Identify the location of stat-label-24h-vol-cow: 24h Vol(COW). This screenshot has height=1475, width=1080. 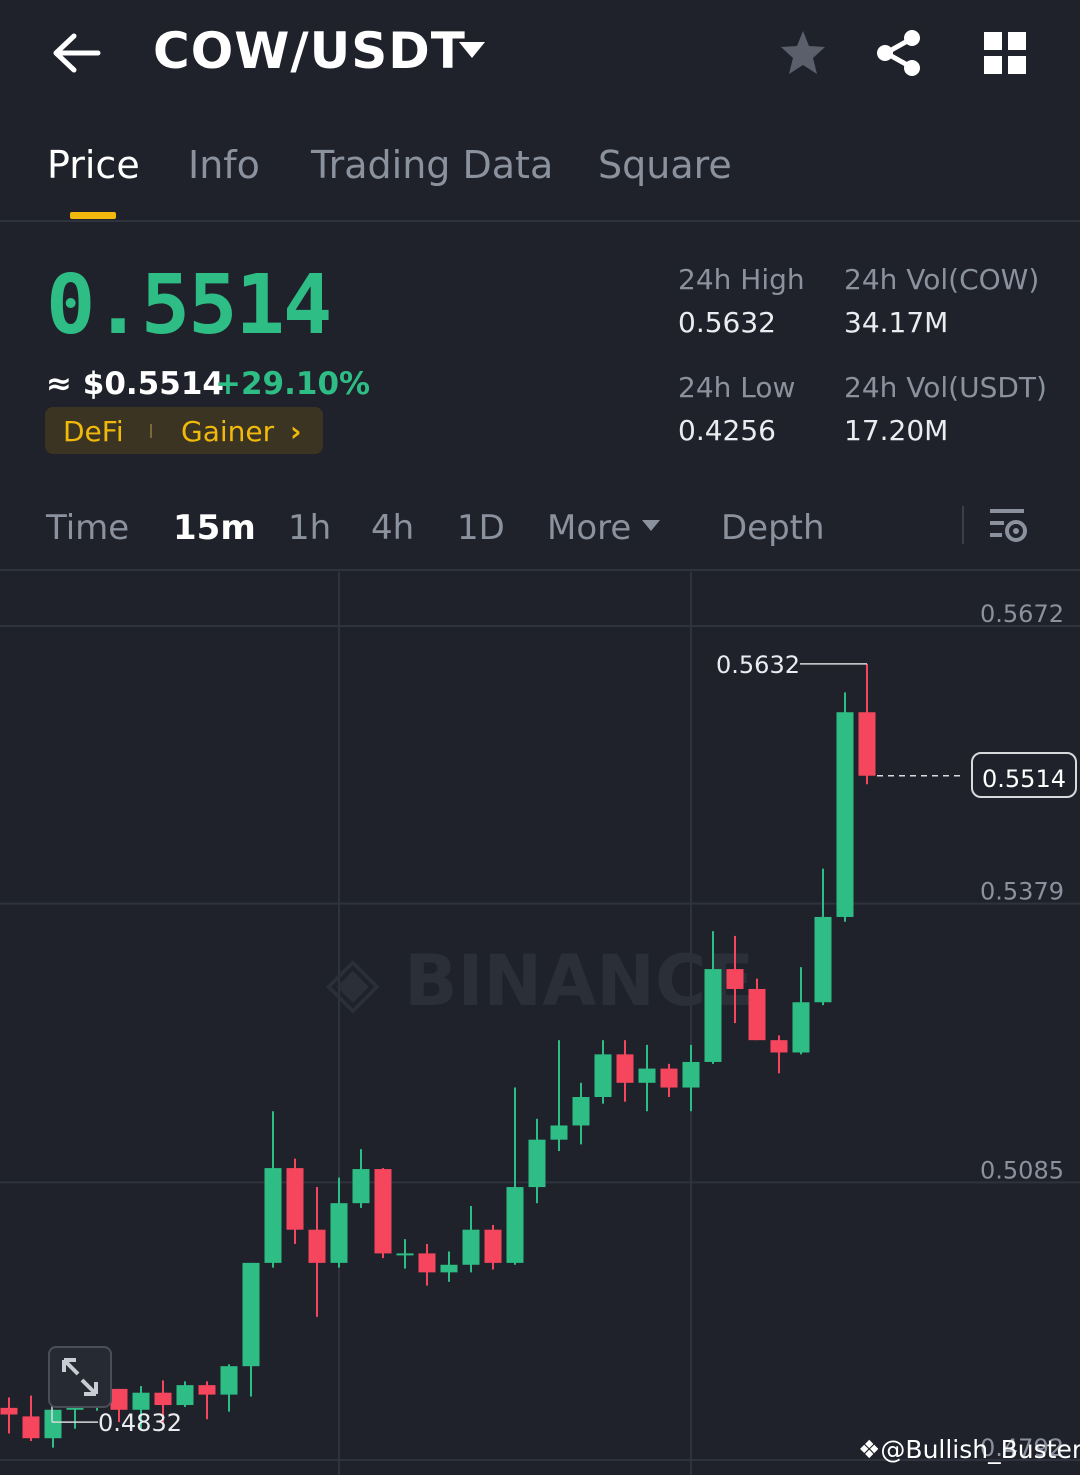
(942, 279).